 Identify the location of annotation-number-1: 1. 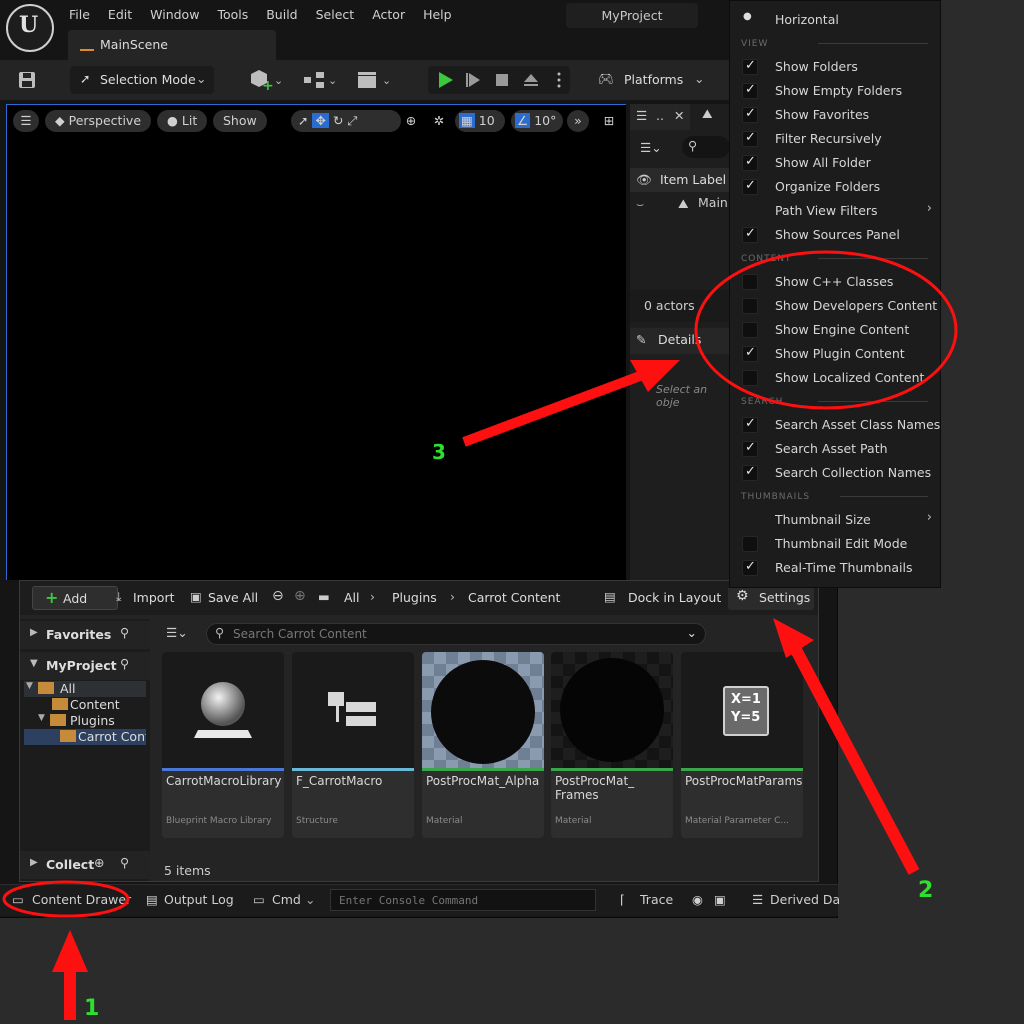
(92, 1008).